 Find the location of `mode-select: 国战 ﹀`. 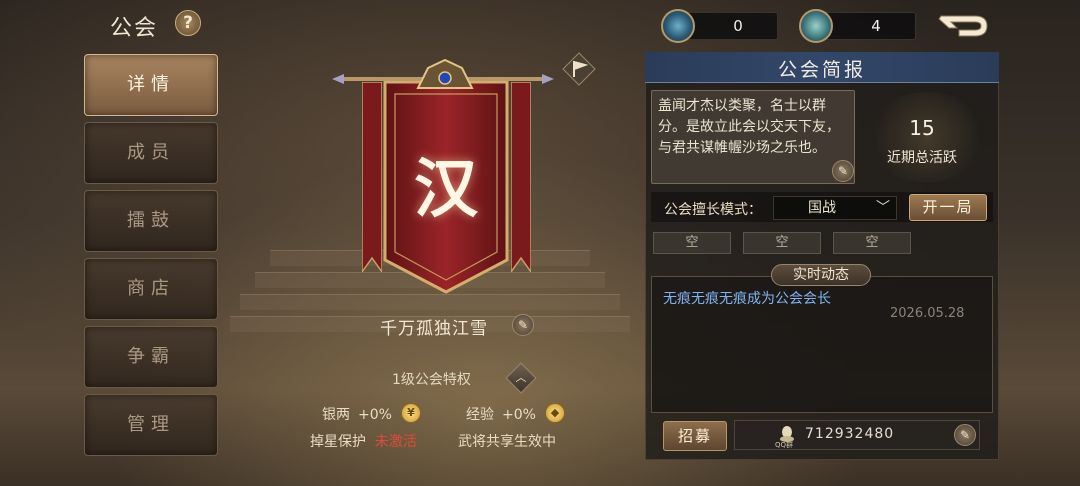

mode-select: 国战 ﹀ is located at coordinates (835, 208).